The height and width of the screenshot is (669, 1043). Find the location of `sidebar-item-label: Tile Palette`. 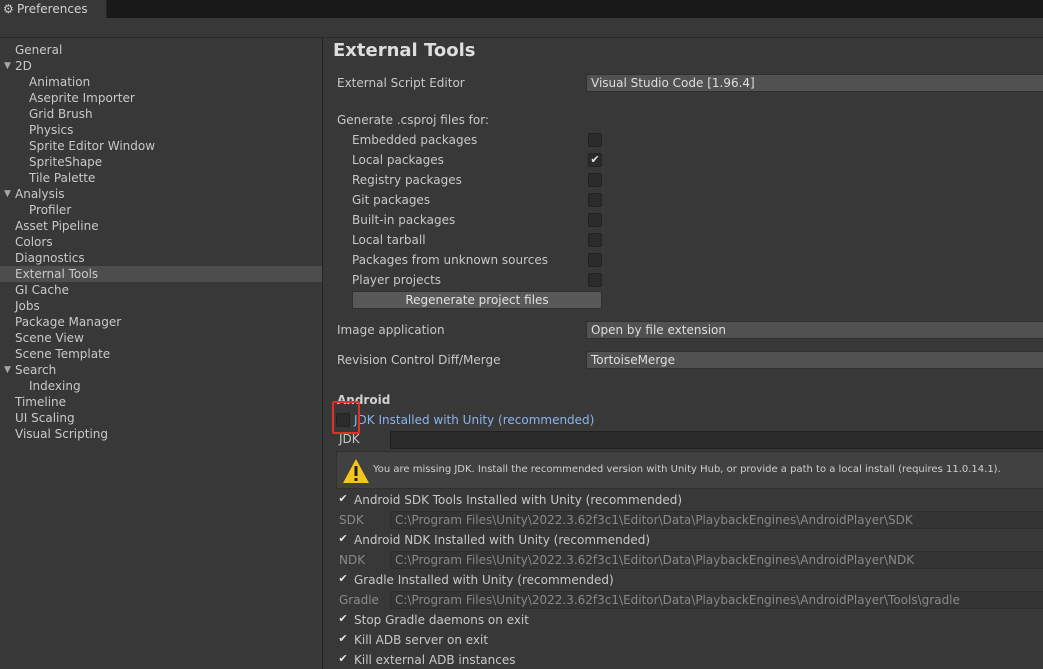

sidebar-item-label: Tile Palette is located at coordinates (62, 178).